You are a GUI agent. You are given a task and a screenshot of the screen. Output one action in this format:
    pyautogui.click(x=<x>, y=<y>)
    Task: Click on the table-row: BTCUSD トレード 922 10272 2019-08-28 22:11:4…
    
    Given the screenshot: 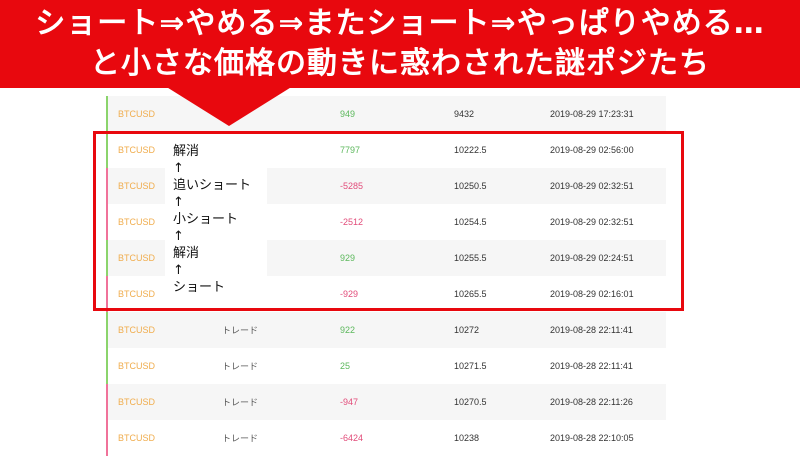 What is the action you would take?
    pyautogui.click(x=386, y=330)
    